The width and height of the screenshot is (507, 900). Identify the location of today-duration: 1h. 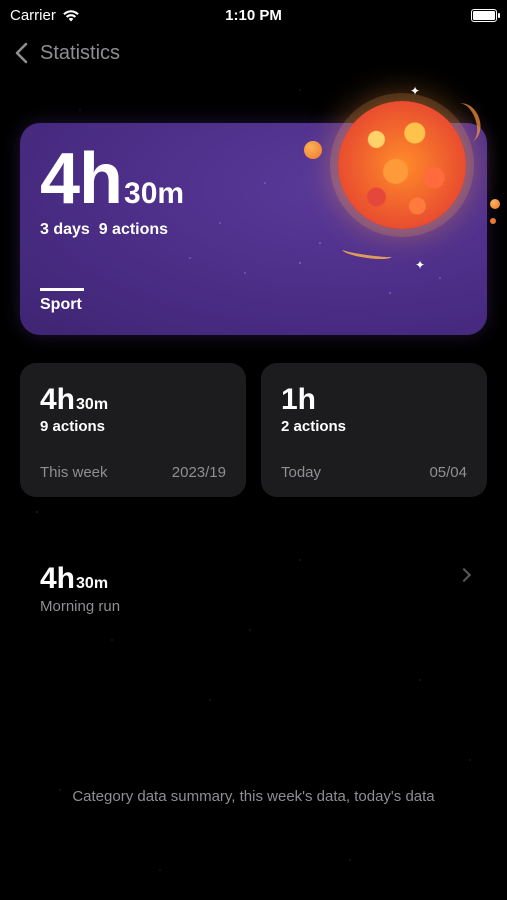
(299, 400).